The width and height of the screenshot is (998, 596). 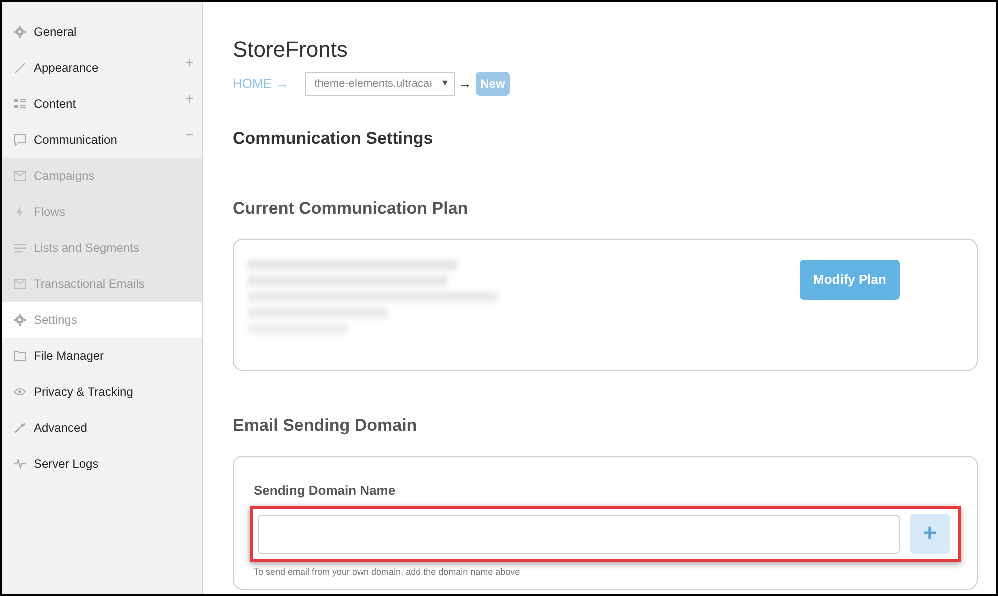 I want to click on sidebar-item: Transactional Emails, so click(x=102, y=284).